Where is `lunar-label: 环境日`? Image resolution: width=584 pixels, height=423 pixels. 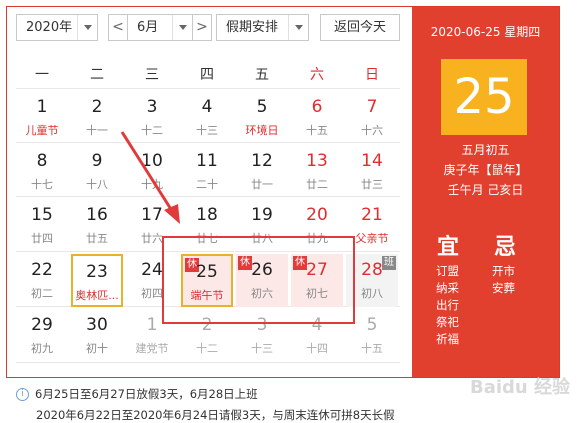
lunar-label: 环境日 is located at coordinates (262, 130).